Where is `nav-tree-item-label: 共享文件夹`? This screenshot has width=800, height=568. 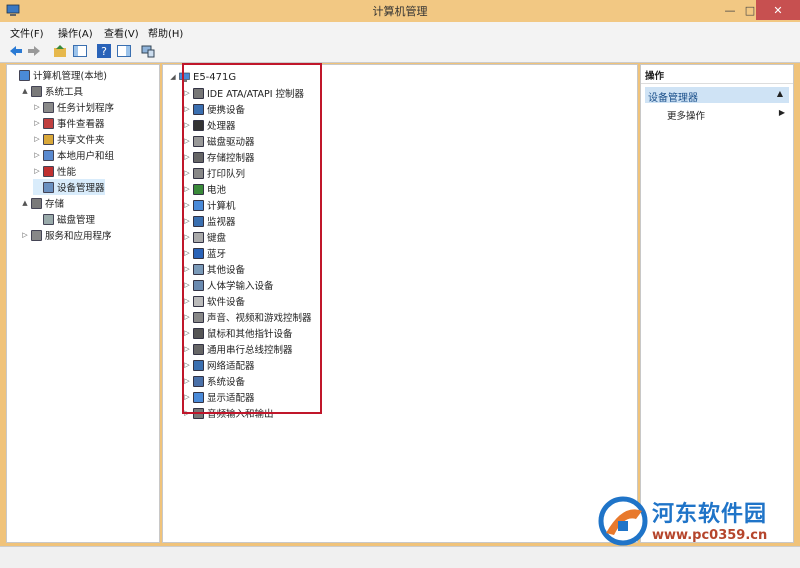
nav-tree-item-label: 共享文件夹 is located at coordinates (81, 140).